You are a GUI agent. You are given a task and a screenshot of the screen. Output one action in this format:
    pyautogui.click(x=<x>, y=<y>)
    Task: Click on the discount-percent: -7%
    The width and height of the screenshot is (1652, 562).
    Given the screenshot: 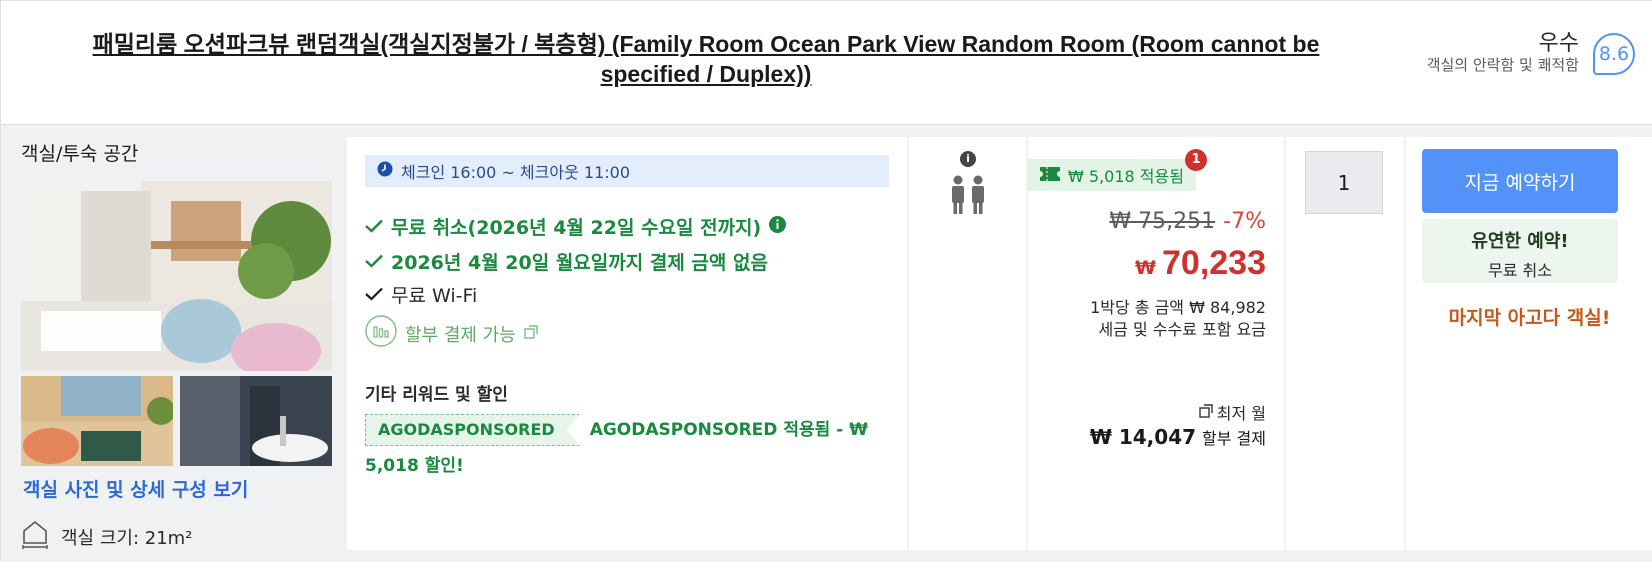 What is the action you would take?
    pyautogui.click(x=1244, y=221)
    